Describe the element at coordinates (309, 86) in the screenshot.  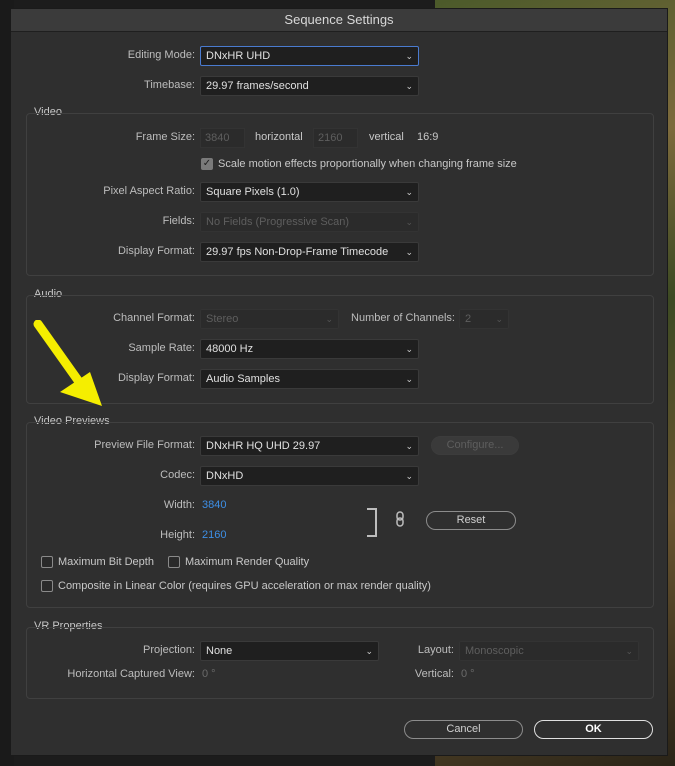
I see `timebase-dropdown: 29.97 frames/second ⌄` at that location.